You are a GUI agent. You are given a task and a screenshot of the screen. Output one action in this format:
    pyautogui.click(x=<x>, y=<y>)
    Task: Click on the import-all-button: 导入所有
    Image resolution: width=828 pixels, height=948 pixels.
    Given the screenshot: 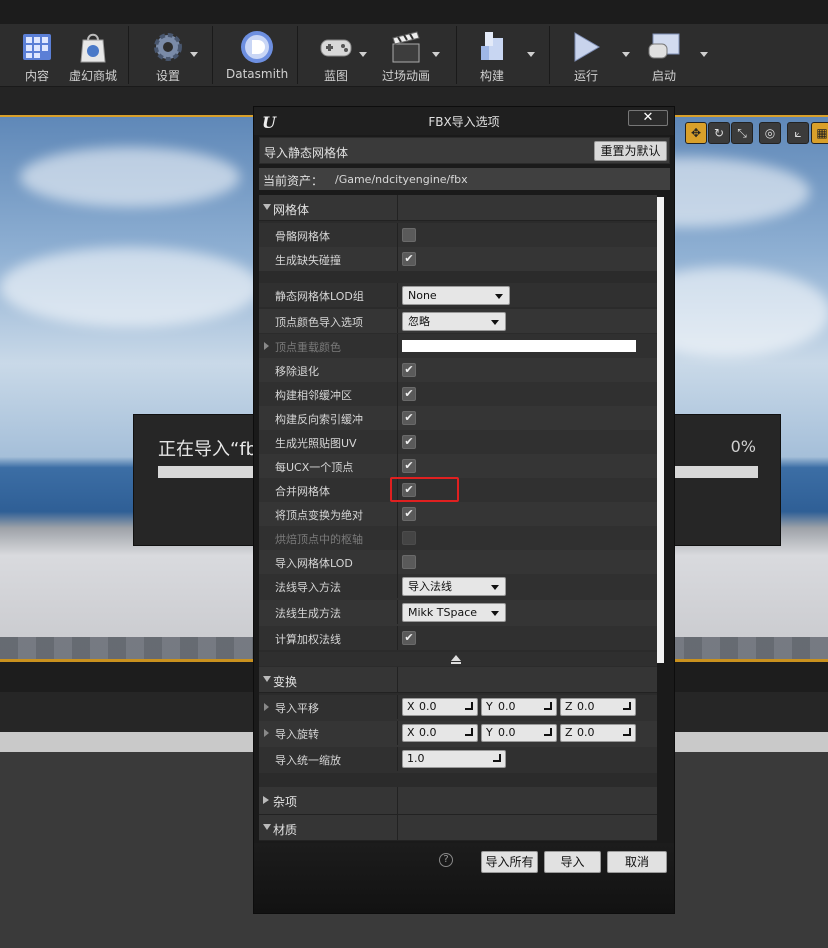 What is the action you would take?
    pyautogui.click(x=509, y=862)
    